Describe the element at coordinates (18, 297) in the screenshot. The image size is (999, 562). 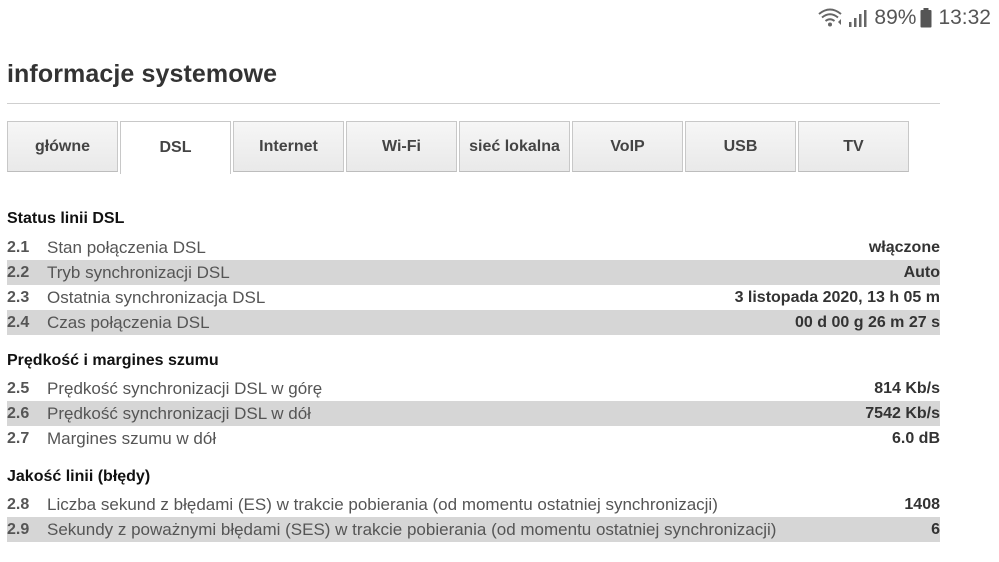
I see `row-number: 2.3` at that location.